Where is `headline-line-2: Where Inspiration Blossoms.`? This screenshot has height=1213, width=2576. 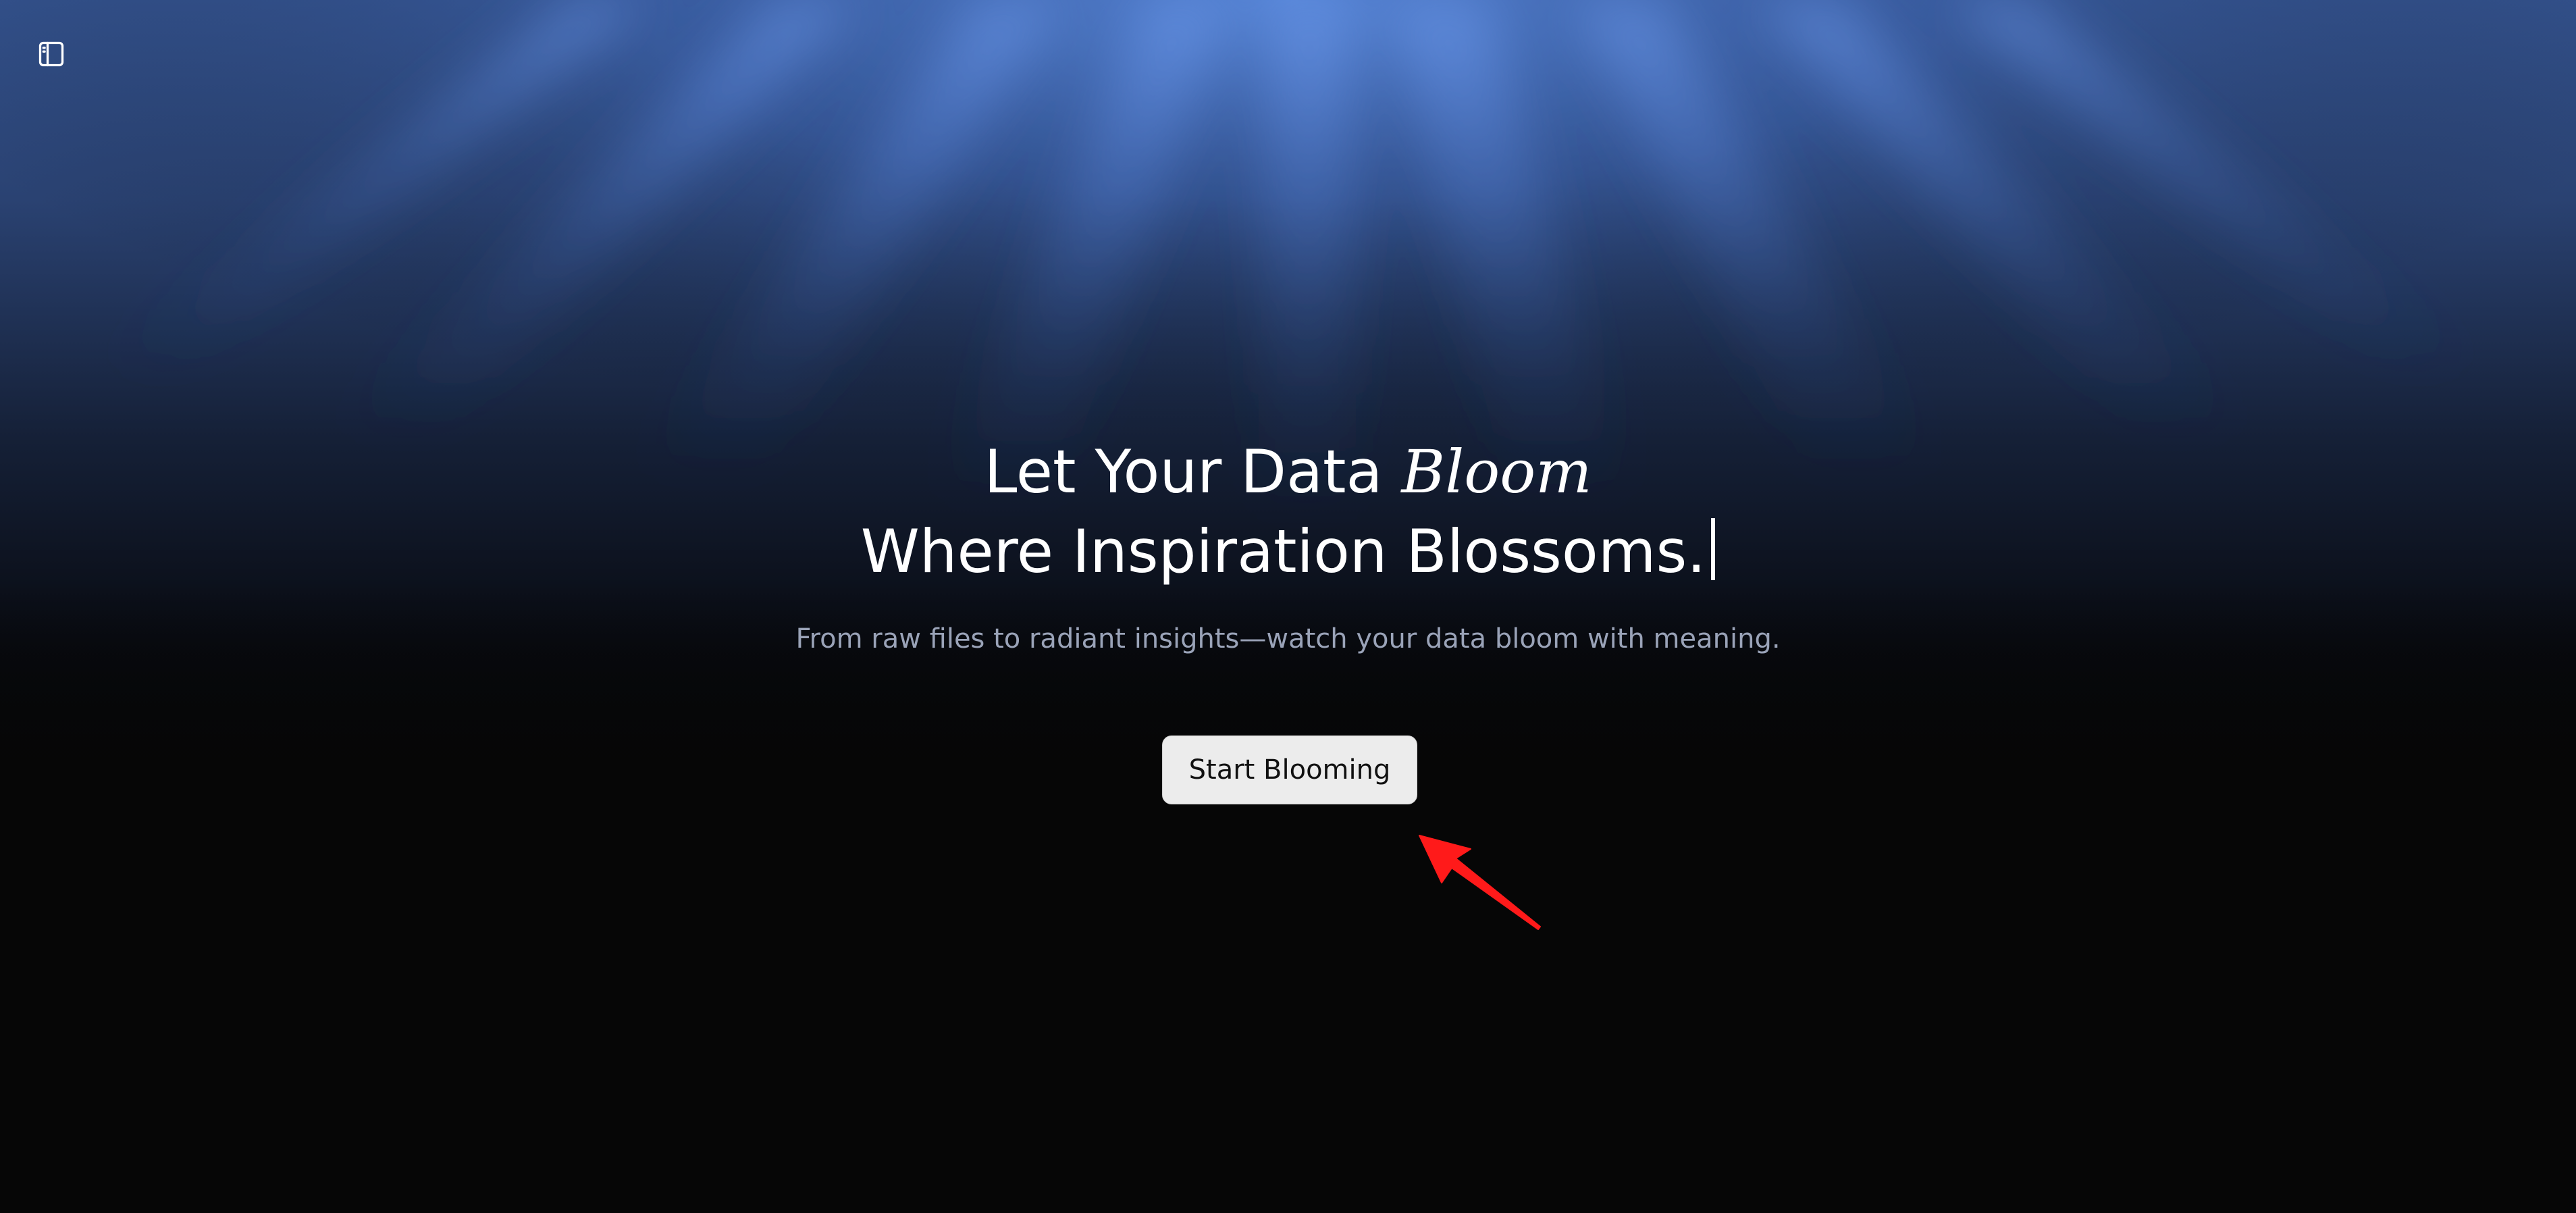 headline-line-2: Where Inspiration Blossoms. is located at coordinates (1288, 552).